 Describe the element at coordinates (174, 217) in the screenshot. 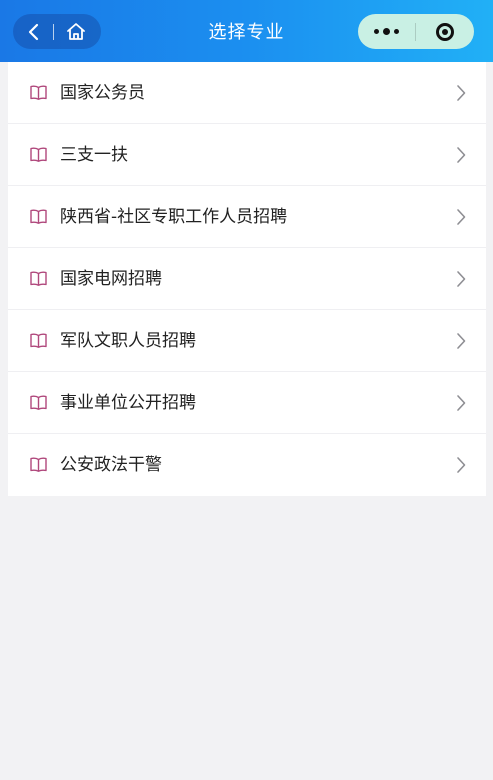

I see `list-item-label: 陕西省-社区专职工作人员招聘` at that location.